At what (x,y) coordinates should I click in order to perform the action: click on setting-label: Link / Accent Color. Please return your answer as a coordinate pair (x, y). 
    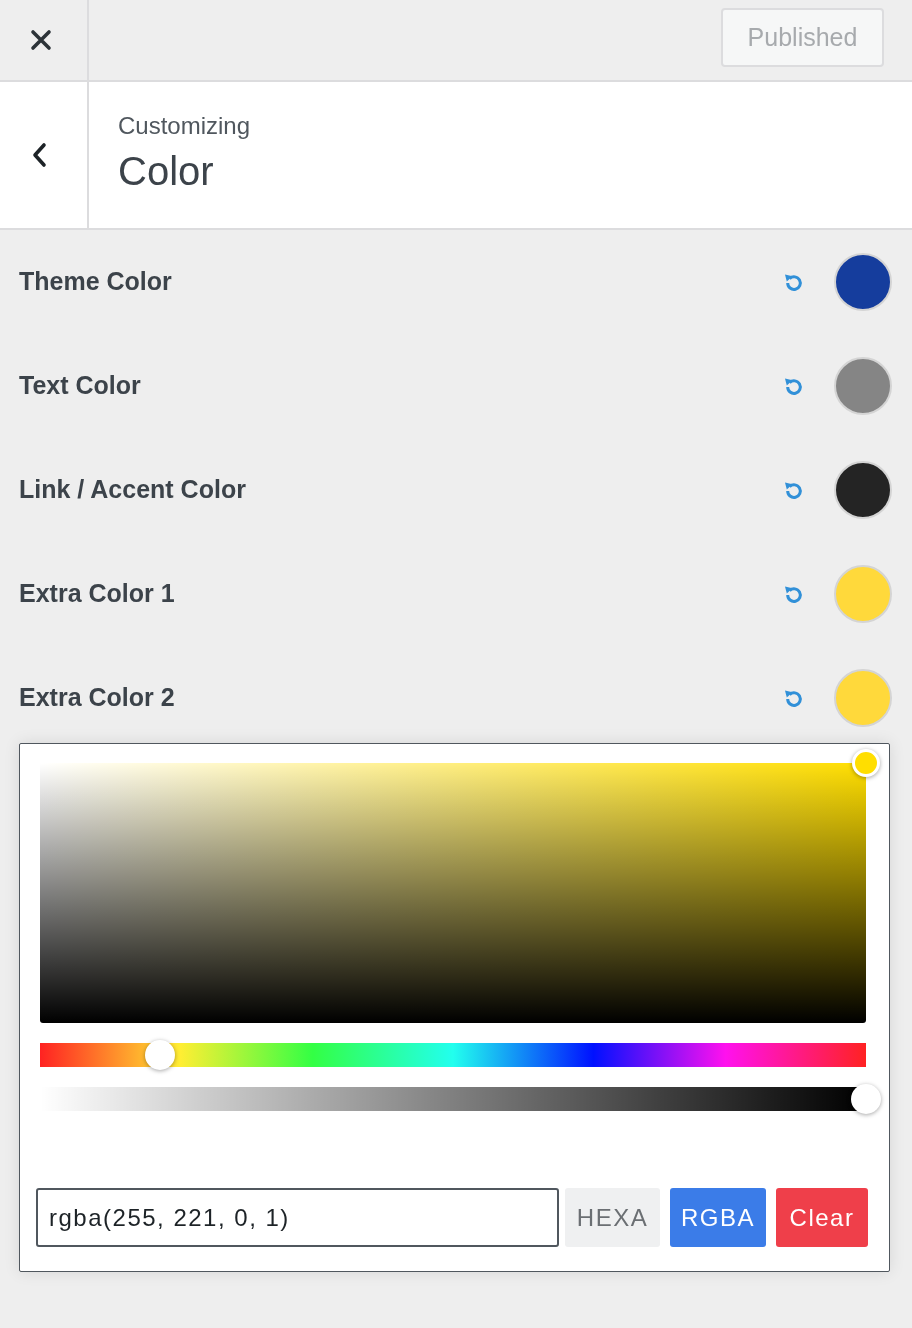
    Looking at the image, I should click on (132, 490).